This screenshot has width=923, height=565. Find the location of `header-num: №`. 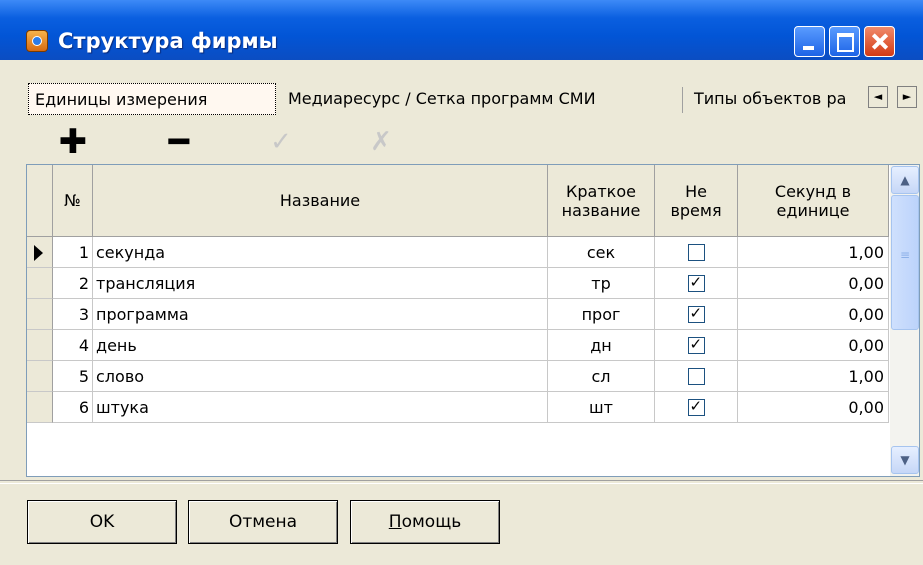

header-num: № is located at coordinates (73, 201).